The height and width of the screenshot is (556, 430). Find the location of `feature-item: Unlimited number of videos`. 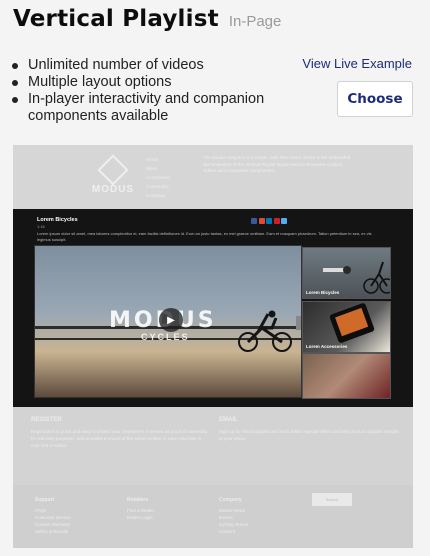

feature-item: Unlimited number of videos is located at coordinates (157, 65).